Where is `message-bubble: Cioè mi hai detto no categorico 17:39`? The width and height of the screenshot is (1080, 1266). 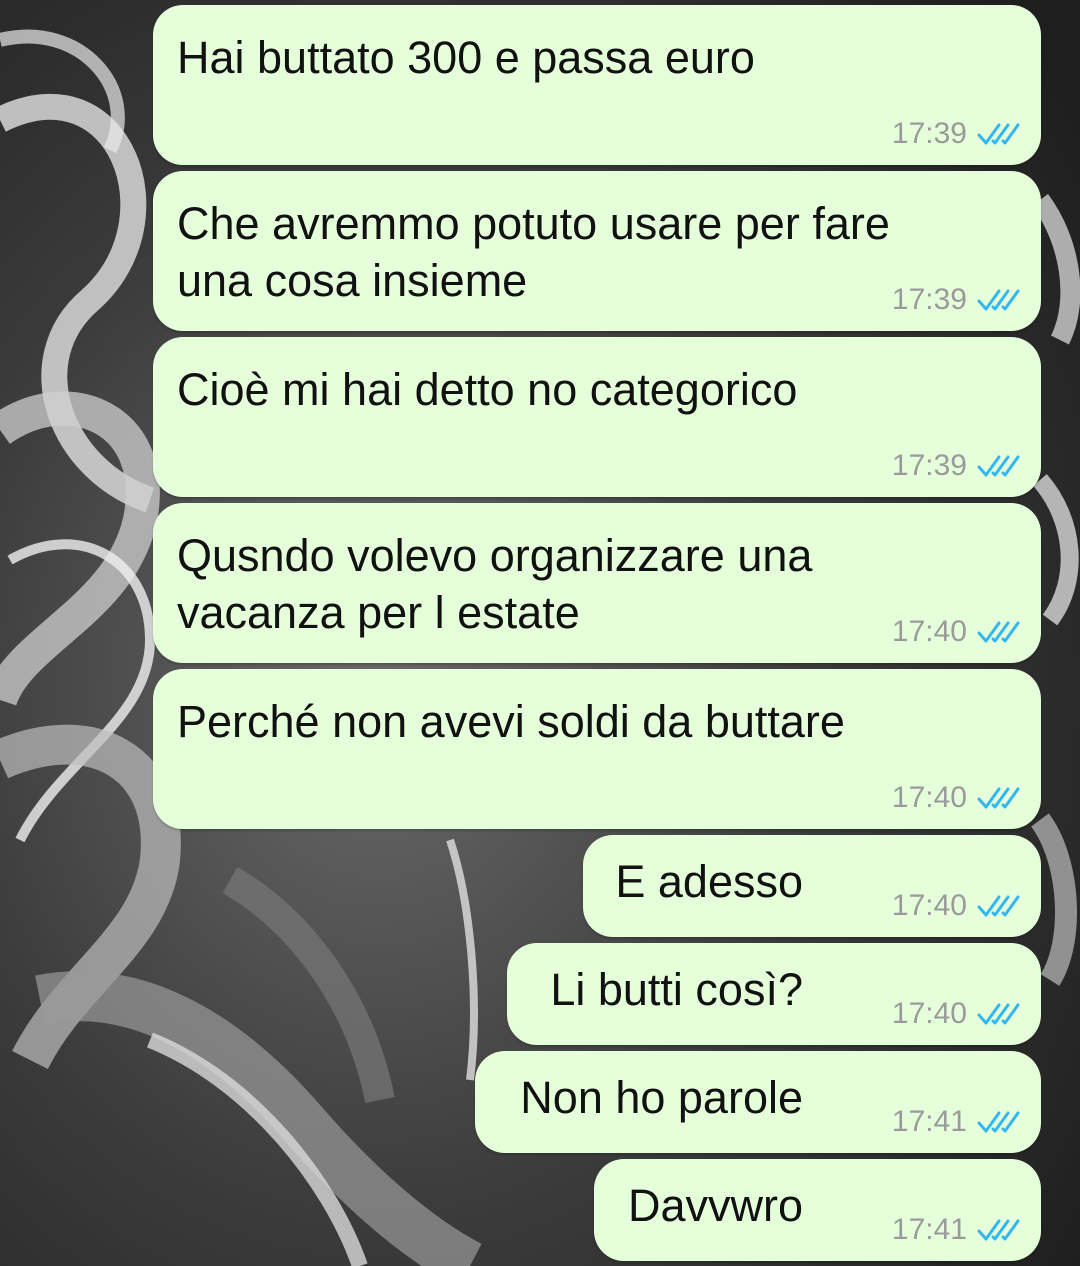 message-bubble: Cioè mi hai detto no categorico 17:39 is located at coordinates (597, 417).